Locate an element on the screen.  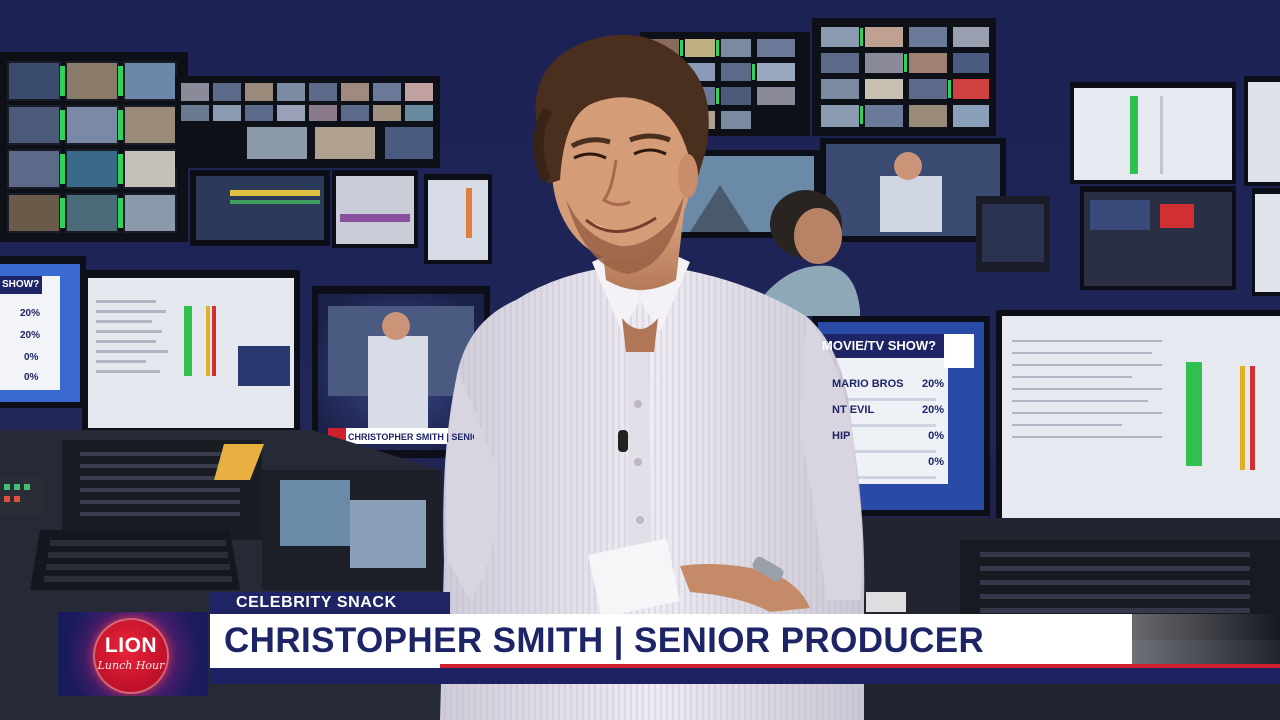
lion-lunch-hour-logo: LION Lunch Hour is located at coordinates (133, 654).